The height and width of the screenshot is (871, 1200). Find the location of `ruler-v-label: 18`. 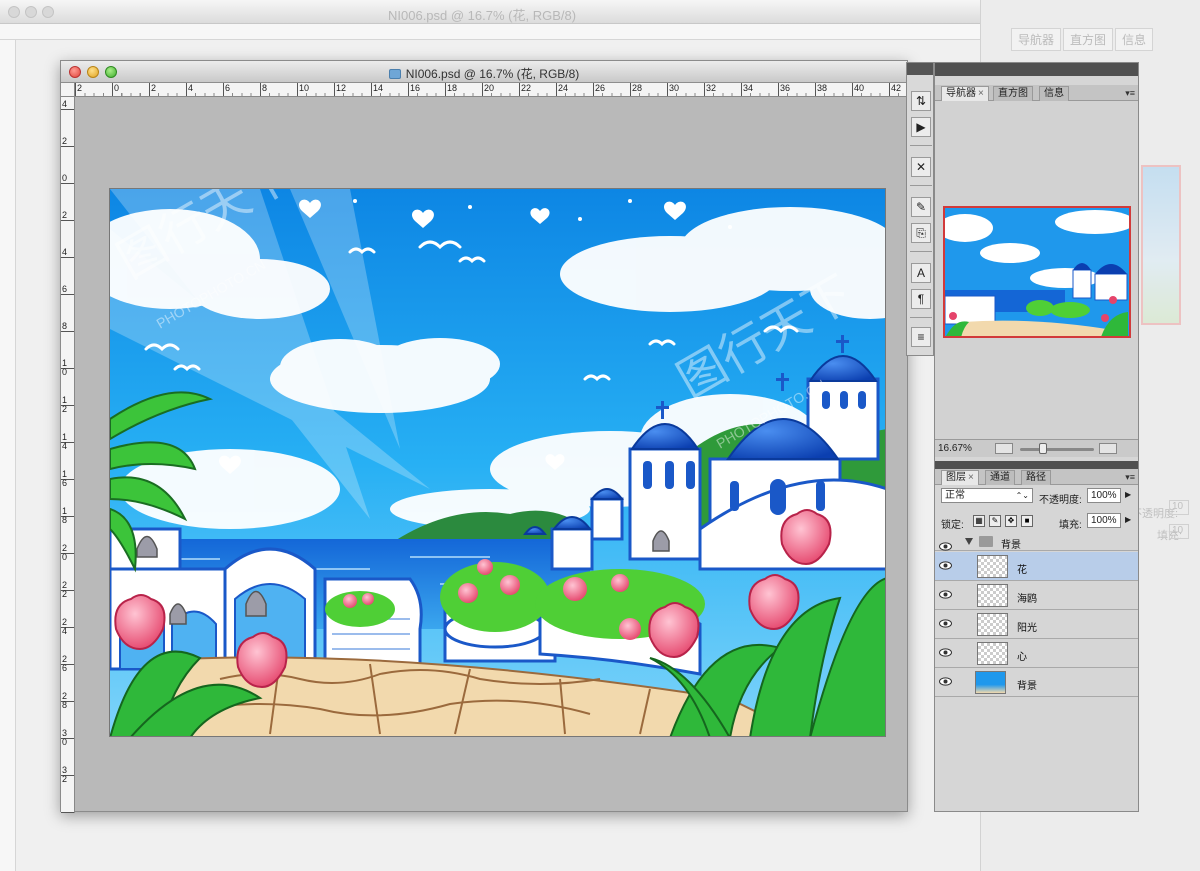

ruler-v-label: 18 is located at coordinates (65, 515).